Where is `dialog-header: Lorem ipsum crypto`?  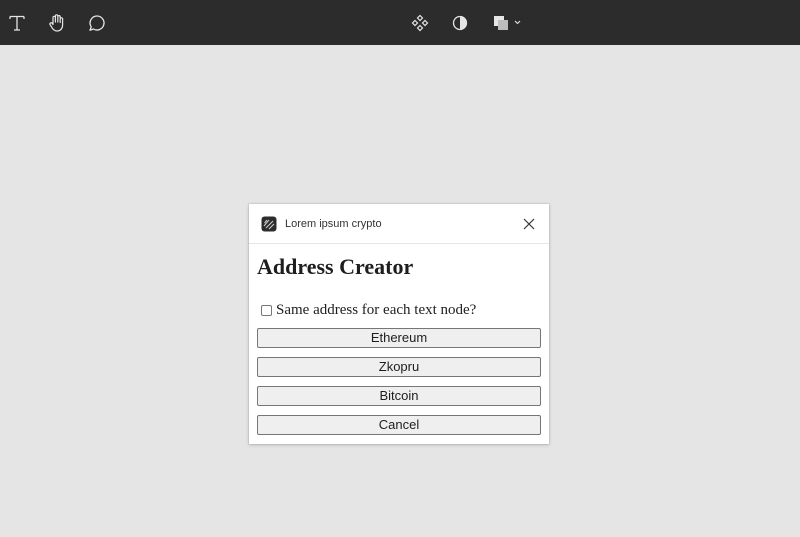
dialog-header: Lorem ipsum crypto is located at coordinates (399, 224).